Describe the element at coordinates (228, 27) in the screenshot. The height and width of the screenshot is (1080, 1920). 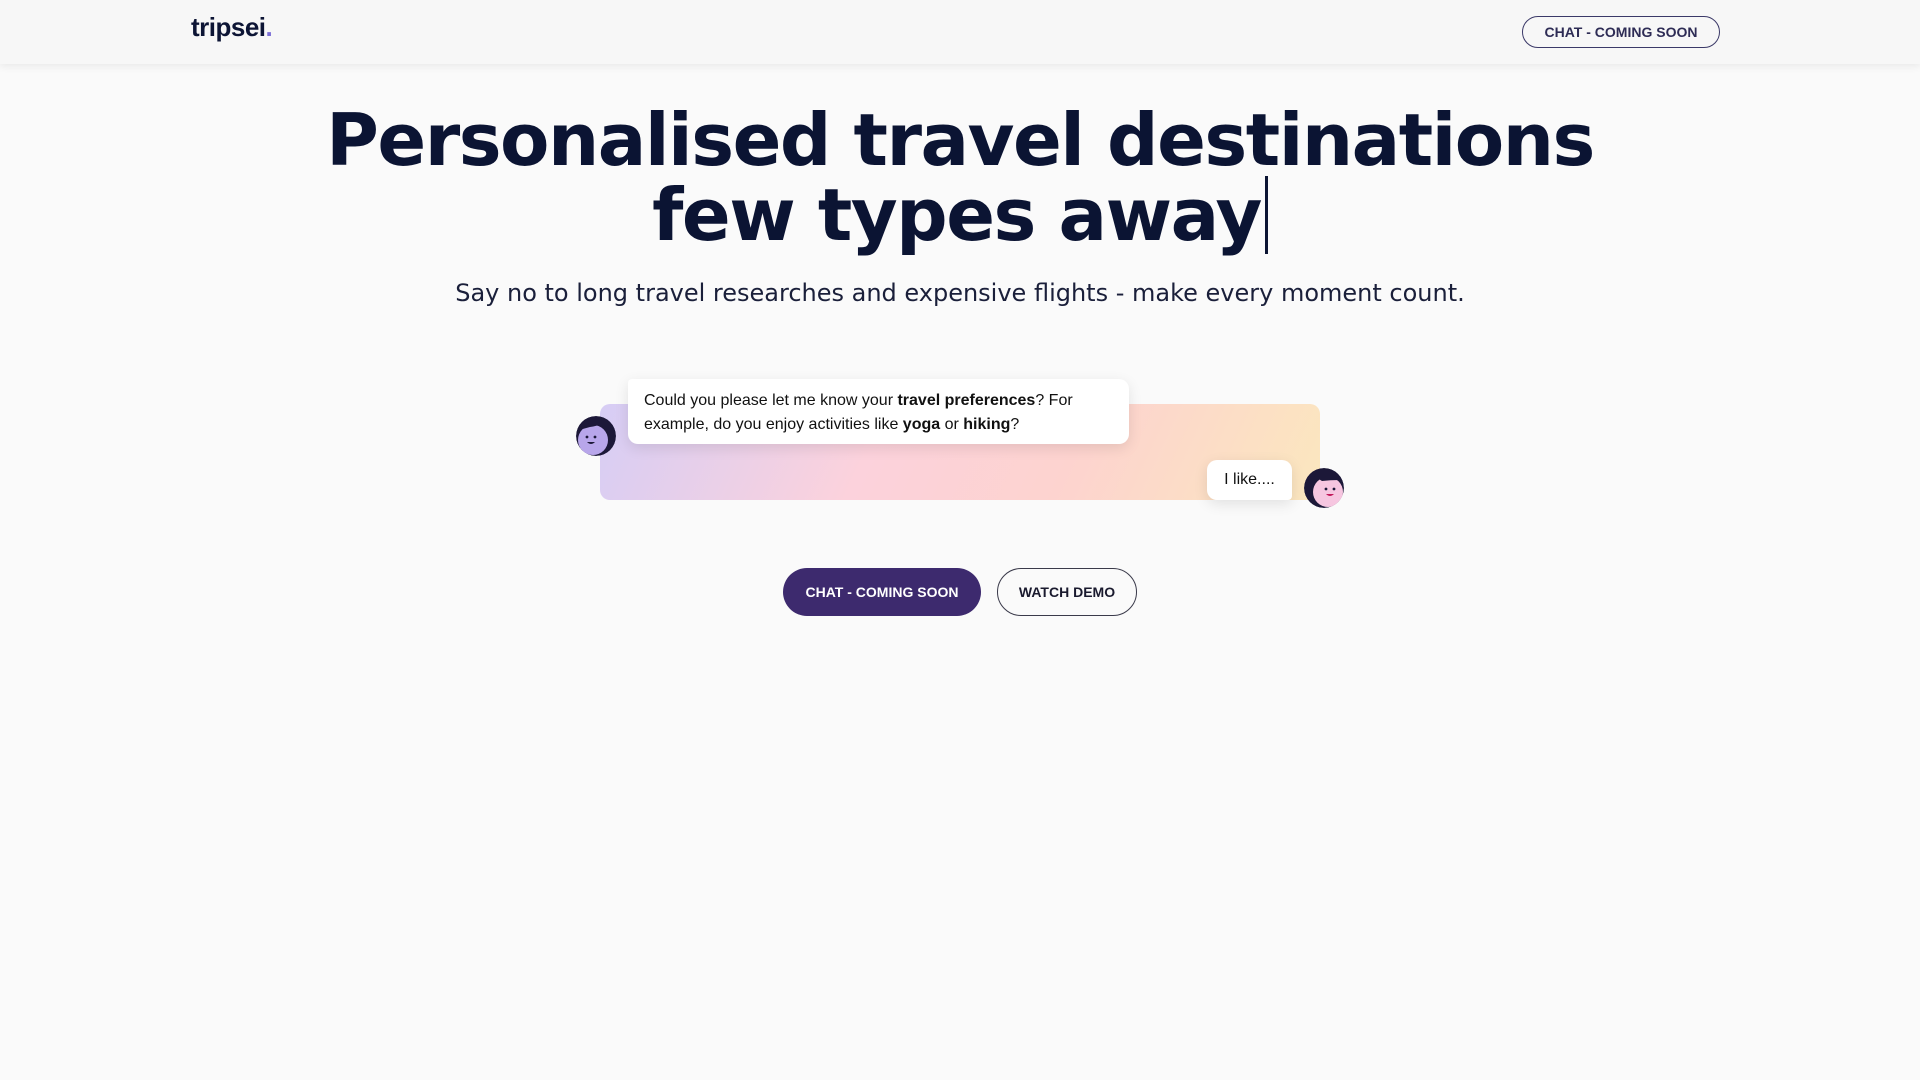
I see `logo-text: tripsei` at that location.